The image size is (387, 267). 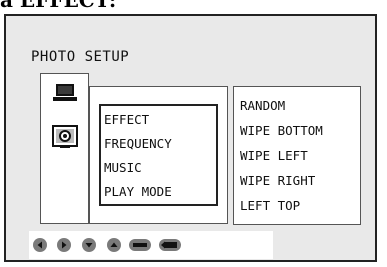 What do you see at coordinates (300, 180) in the screenshot?
I see `option-wipe-right: WIPE RIGHT` at bounding box center [300, 180].